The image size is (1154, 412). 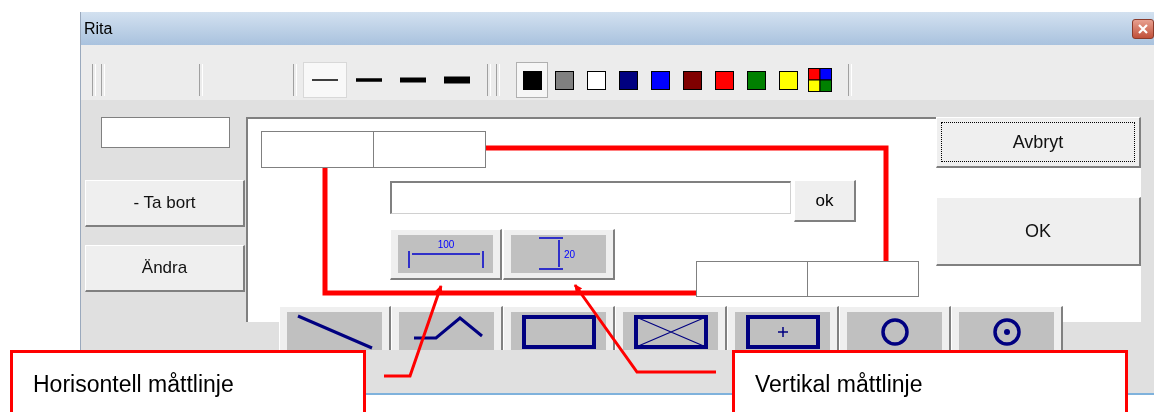 I want to click on window-title: Rita, so click(x=98, y=28).